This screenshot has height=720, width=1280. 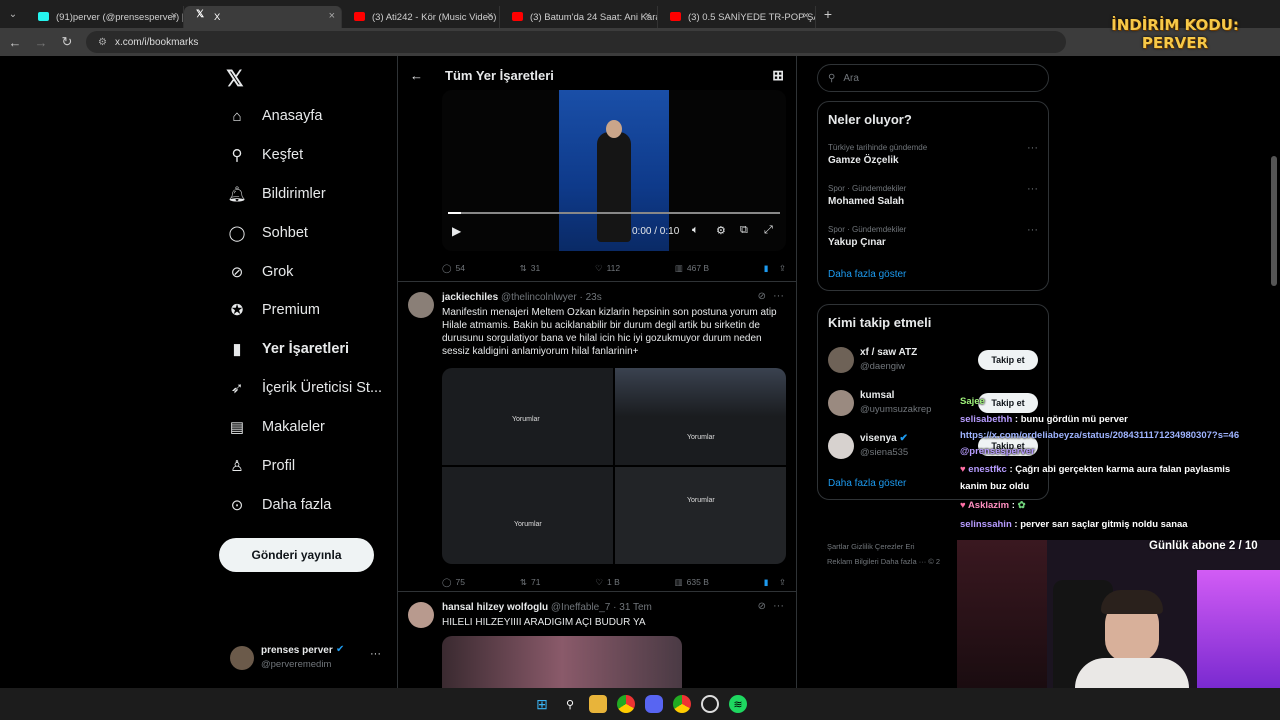 I want to click on video-progress-bar, so click(x=614, y=213).